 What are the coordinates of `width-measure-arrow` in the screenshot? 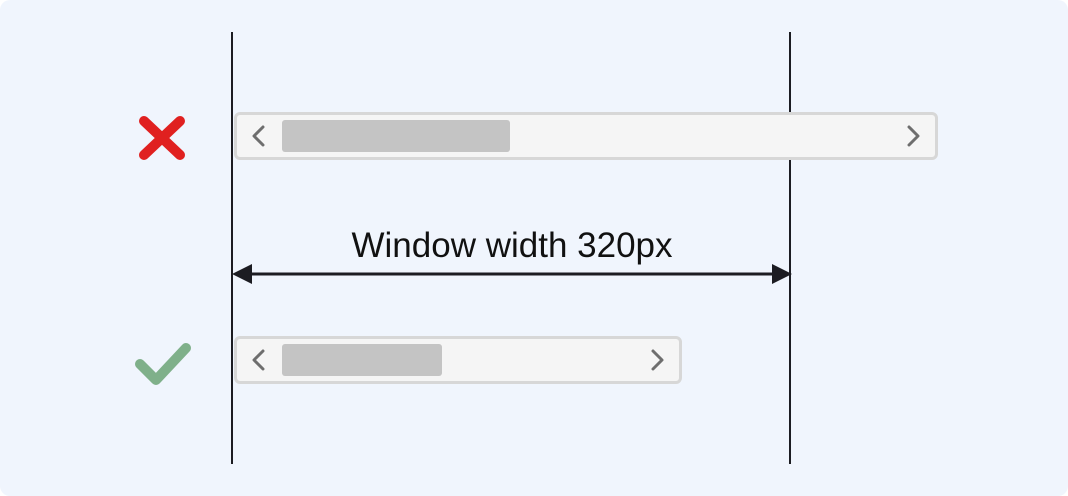 It's located at (512, 274).